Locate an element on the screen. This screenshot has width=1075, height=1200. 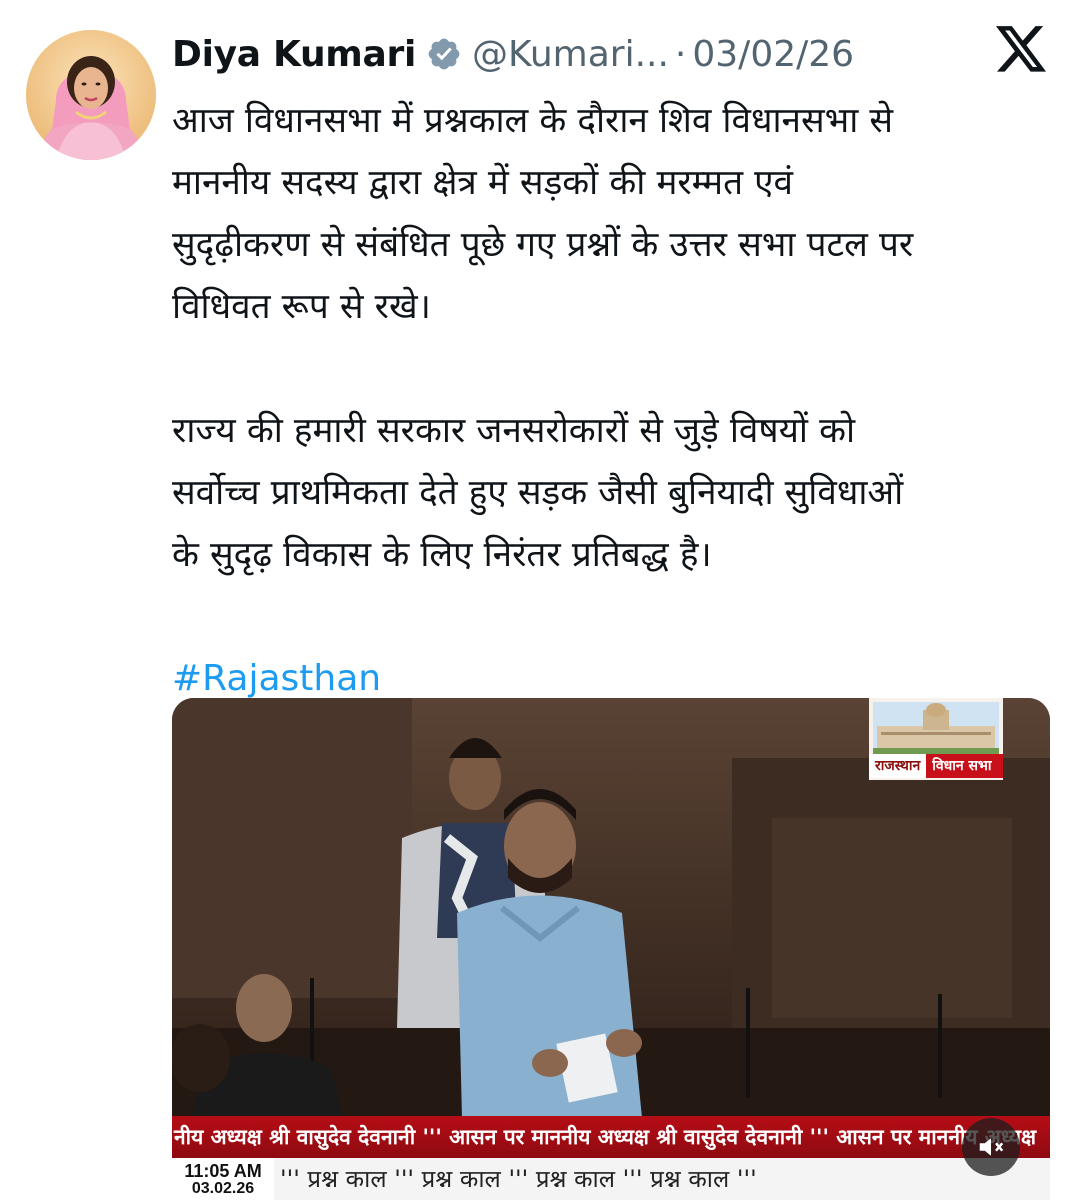
channel-logo-label: राजस्थान विधान सभा is located at coordinates (936, 766).